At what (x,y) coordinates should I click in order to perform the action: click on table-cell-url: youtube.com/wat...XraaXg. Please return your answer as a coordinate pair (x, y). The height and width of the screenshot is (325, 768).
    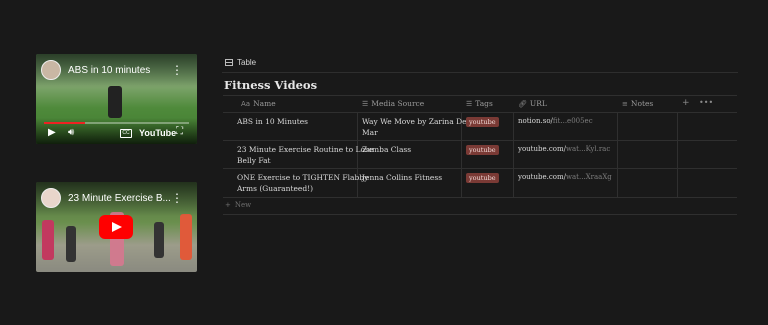
    Looking at the image, I should click on (565, 177).